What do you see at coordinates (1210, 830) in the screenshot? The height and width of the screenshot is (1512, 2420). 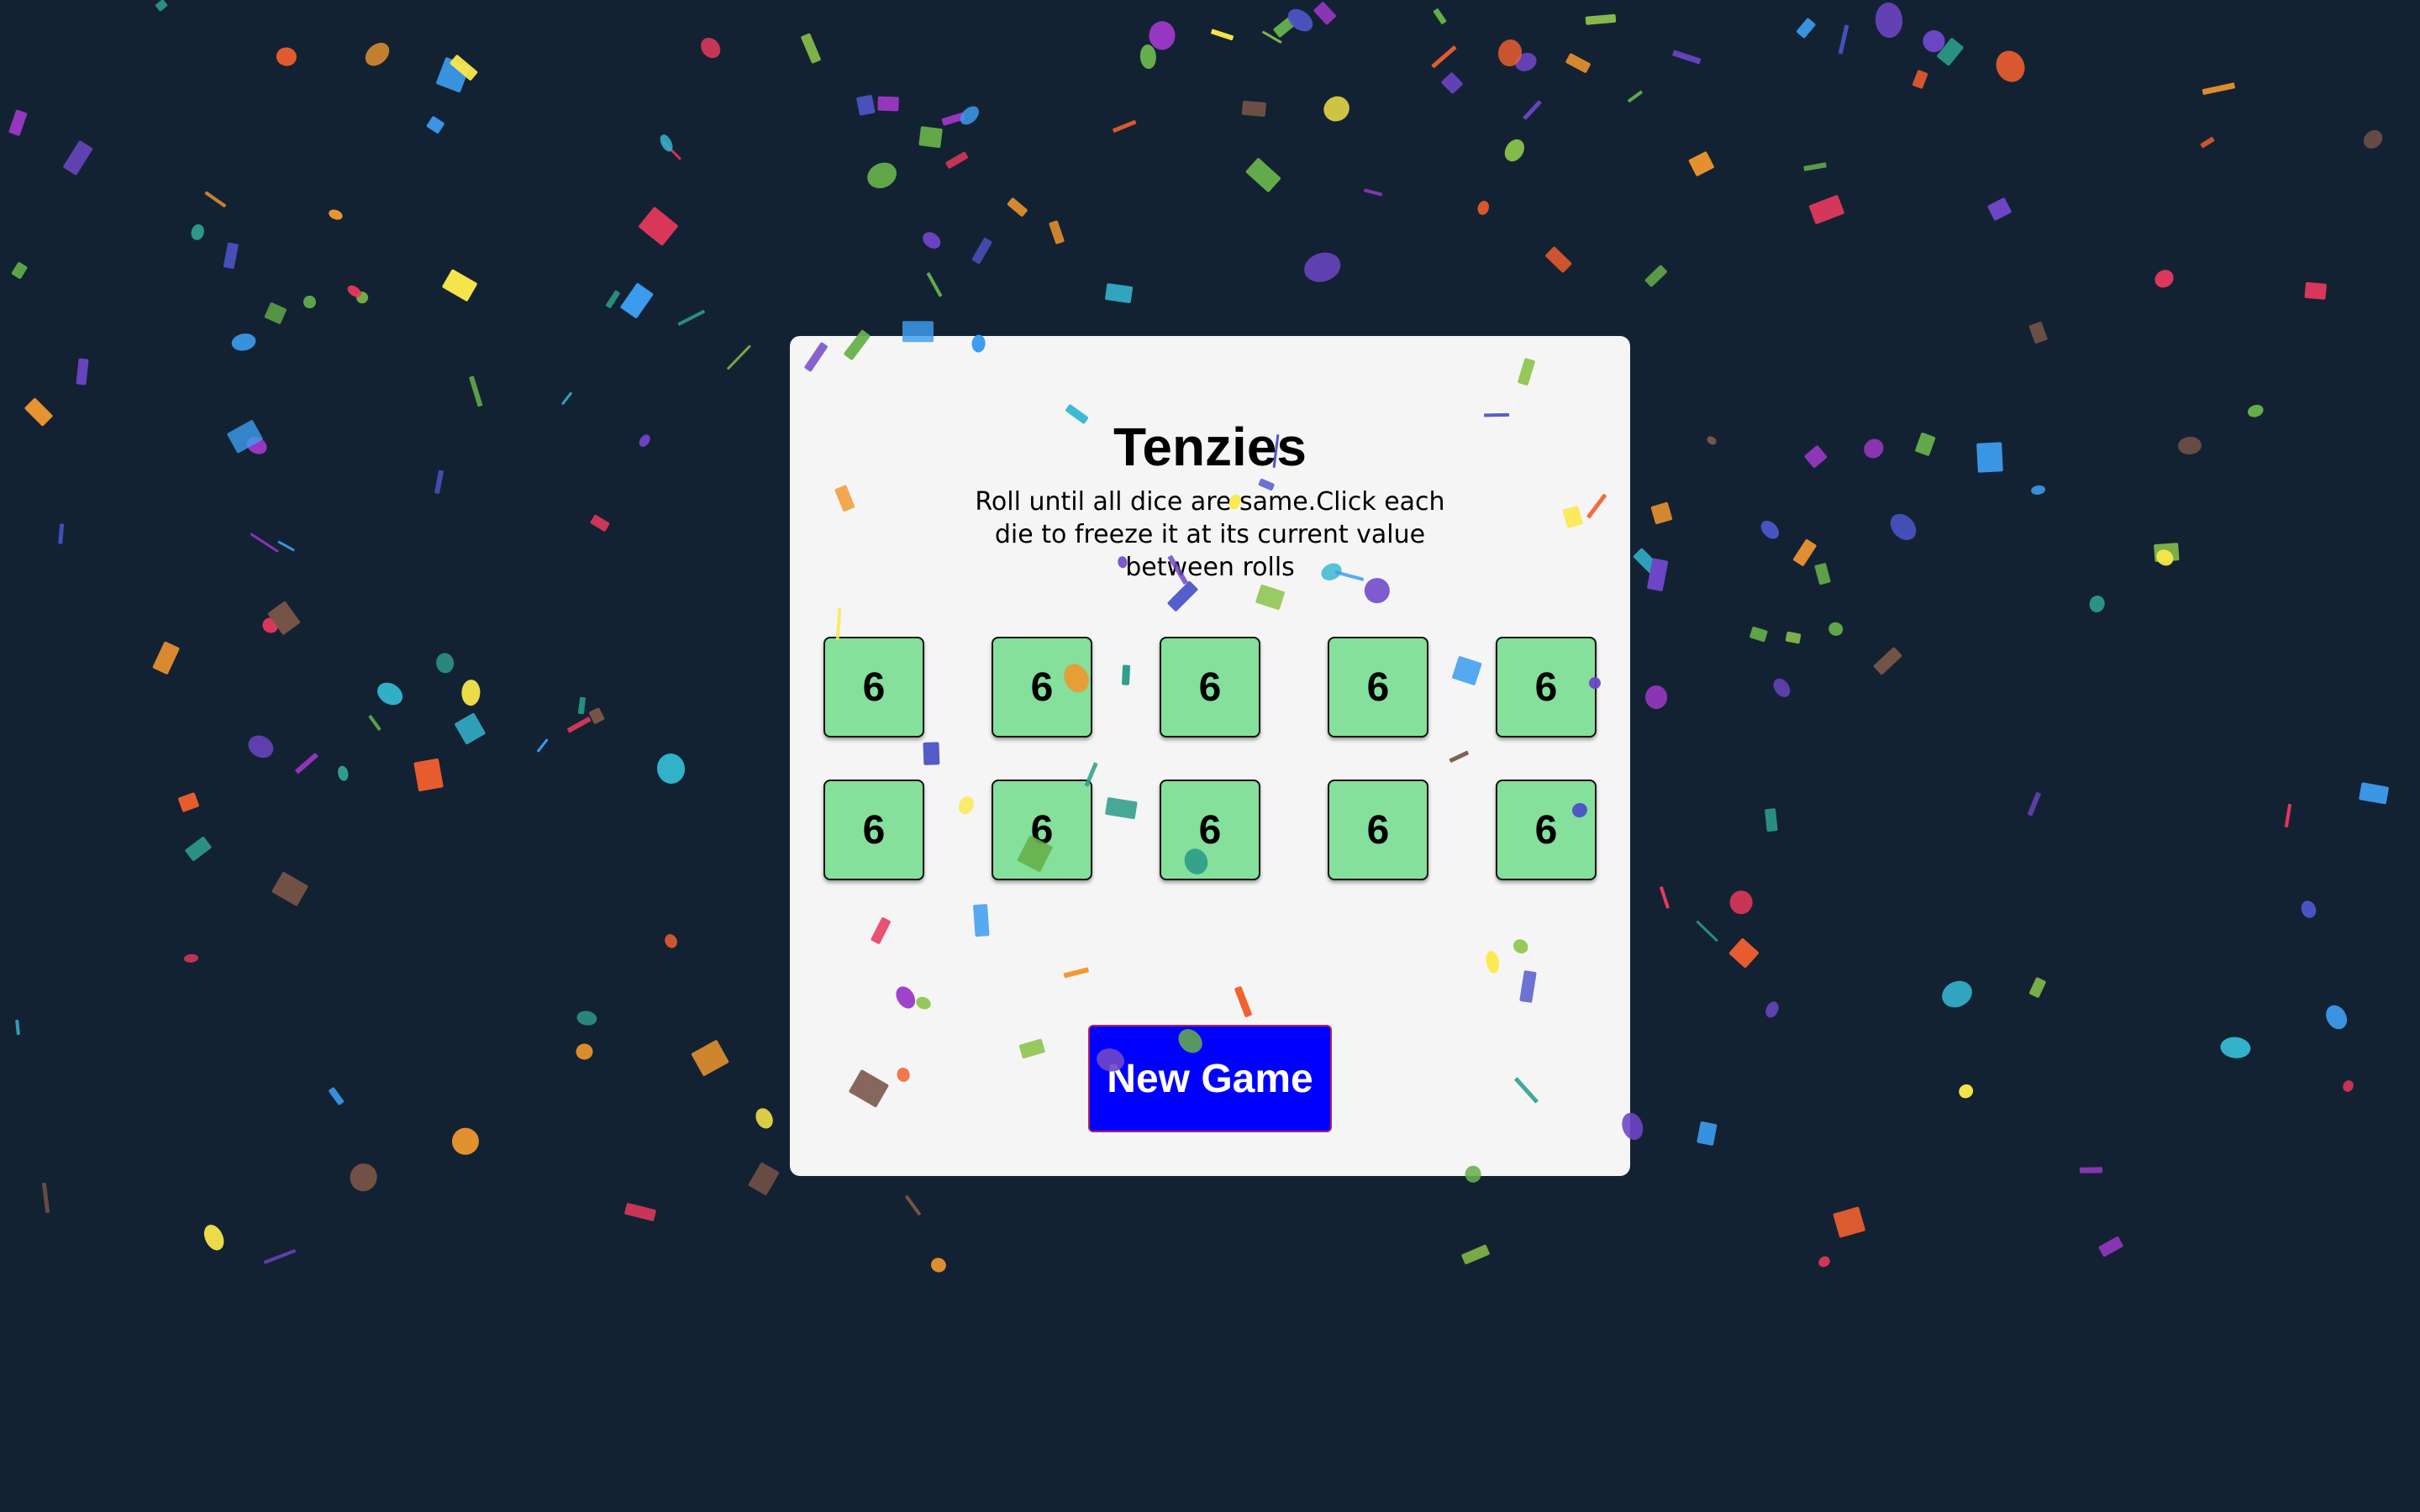 I see `die-8: 6` at bounding box center [1210, 830].